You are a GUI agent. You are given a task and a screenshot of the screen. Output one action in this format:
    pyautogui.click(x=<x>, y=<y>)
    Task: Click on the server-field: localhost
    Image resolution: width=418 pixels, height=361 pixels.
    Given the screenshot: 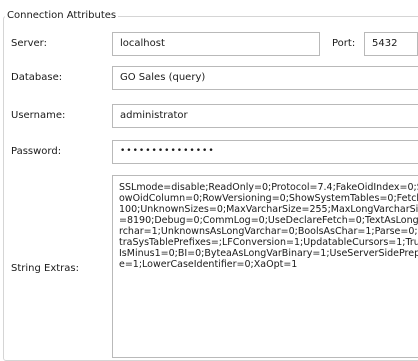 What is the action you would take?
    pyautogui.click(x=216, y=44)
    